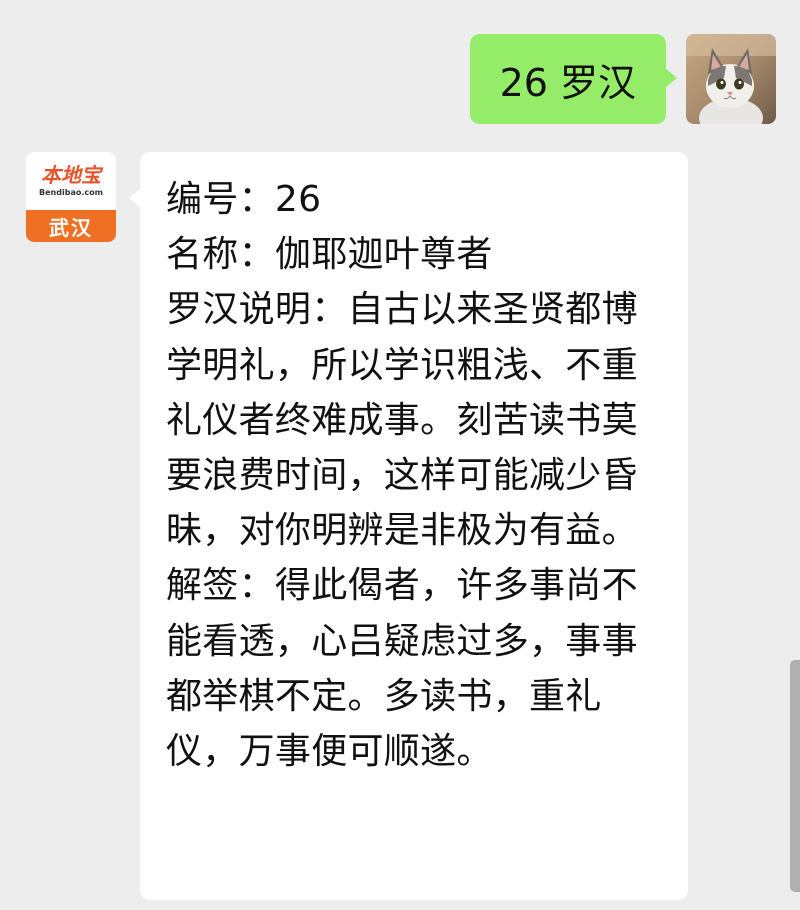 The image size is (800, 910). What do you see at coordinates (329, 255) in the screenshot?
I see `message-line-name: 名称：伽耶迦叶尊者` at bounding box center [329, 255].